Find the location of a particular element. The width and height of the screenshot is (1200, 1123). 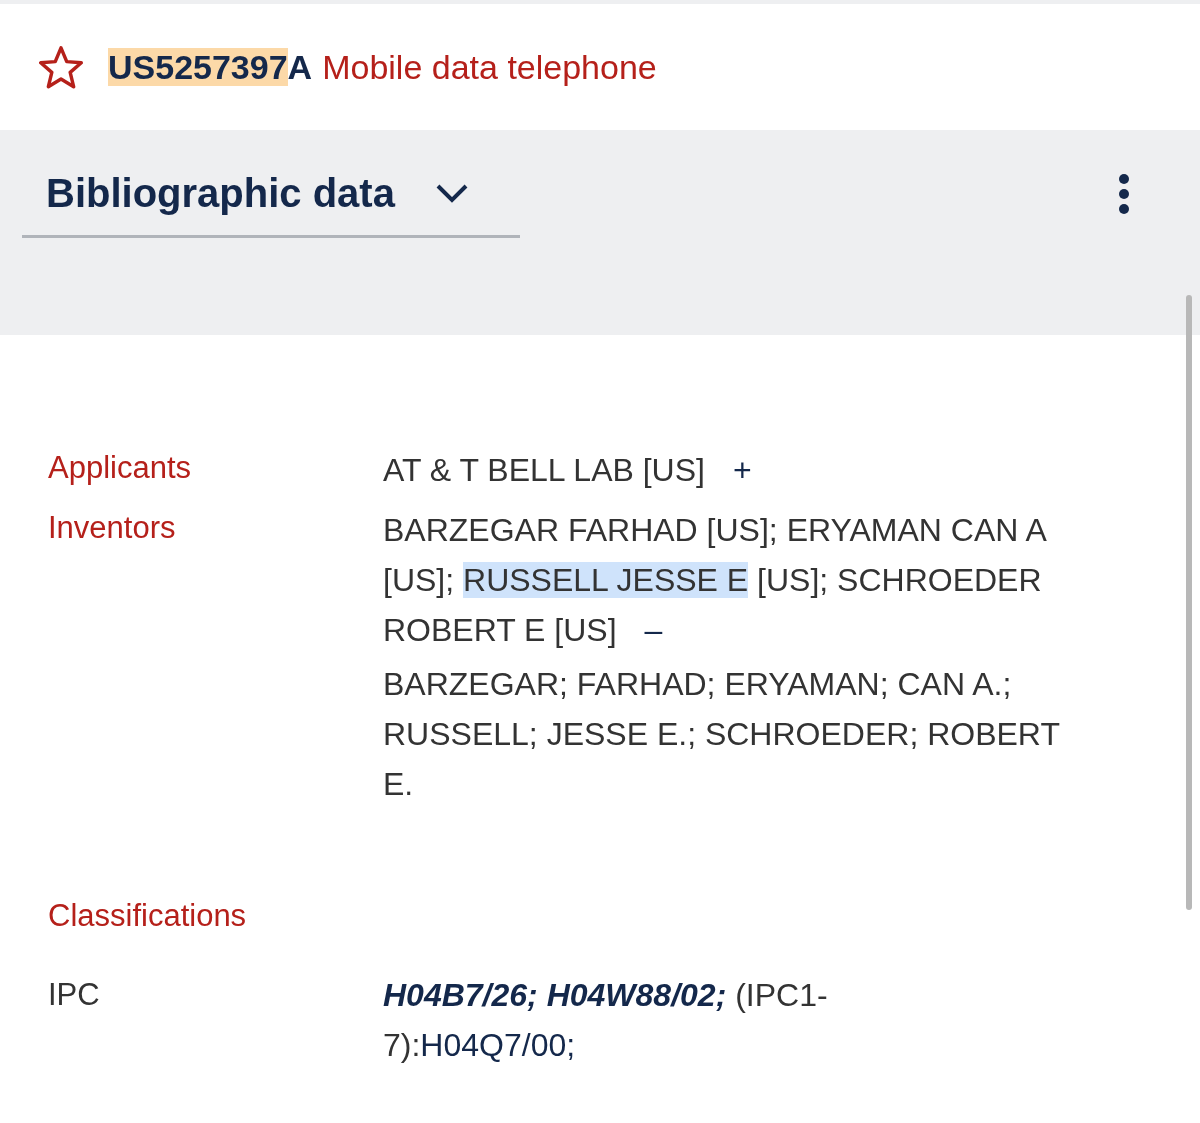

field-label: Applicants is located at coordinates (120, 468).